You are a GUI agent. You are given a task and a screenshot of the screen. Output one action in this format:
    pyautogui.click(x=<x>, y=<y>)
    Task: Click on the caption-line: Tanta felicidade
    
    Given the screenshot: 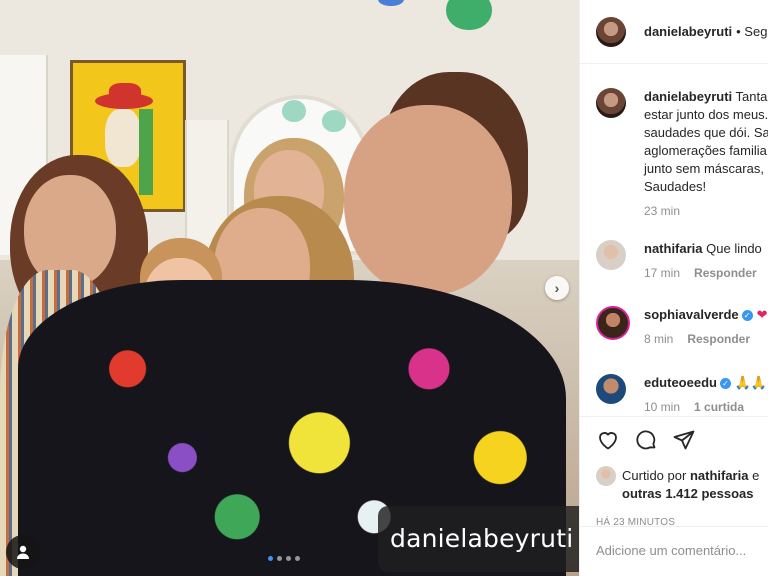 What is the action you would take?
    pyautogui.click(x=751, y=96)
    